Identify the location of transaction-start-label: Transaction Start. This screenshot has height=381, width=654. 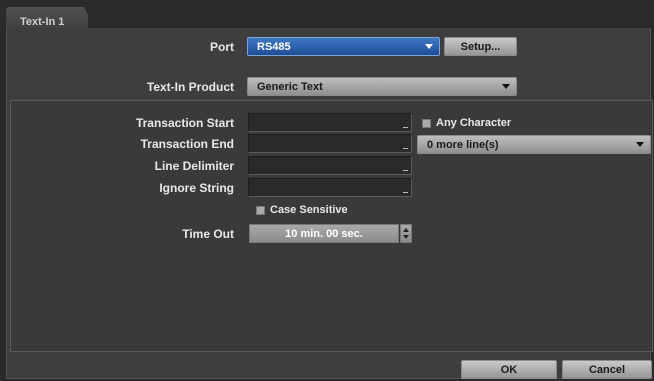
(184, 123).